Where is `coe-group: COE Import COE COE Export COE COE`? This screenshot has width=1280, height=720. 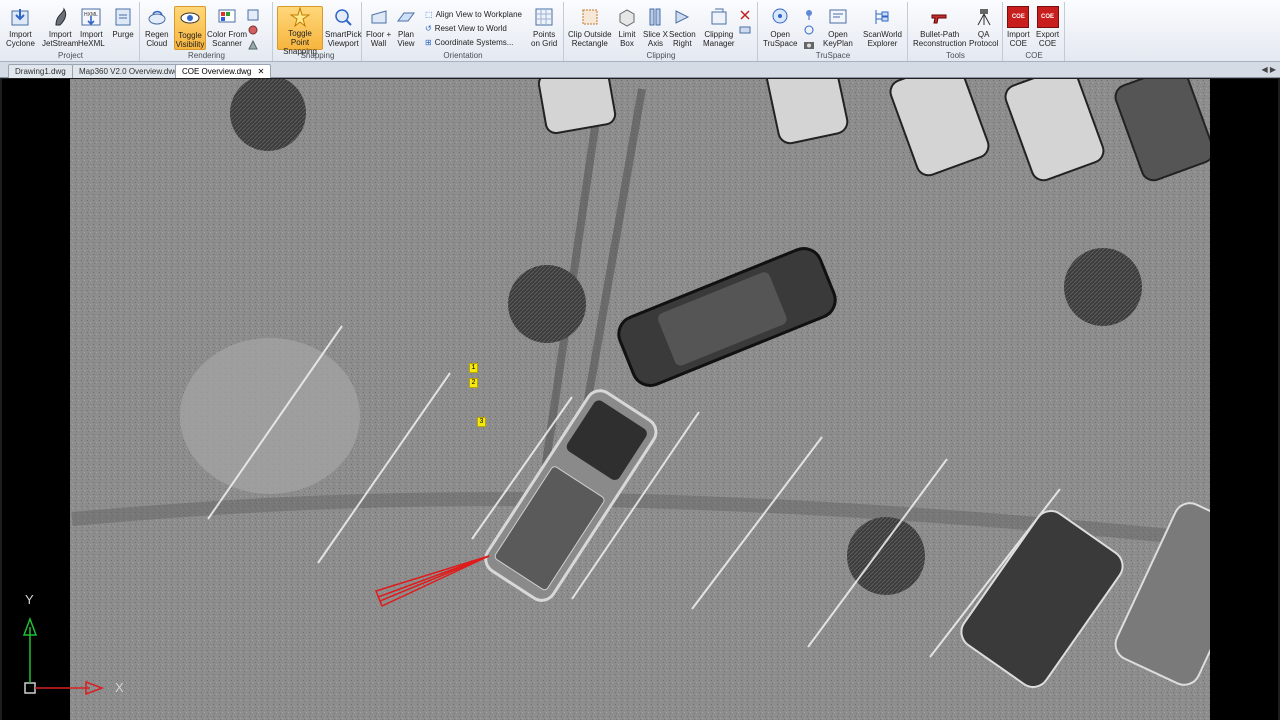 coe-group: COE Import COE COE Export COE COE is located at coordinates (1034, 31).